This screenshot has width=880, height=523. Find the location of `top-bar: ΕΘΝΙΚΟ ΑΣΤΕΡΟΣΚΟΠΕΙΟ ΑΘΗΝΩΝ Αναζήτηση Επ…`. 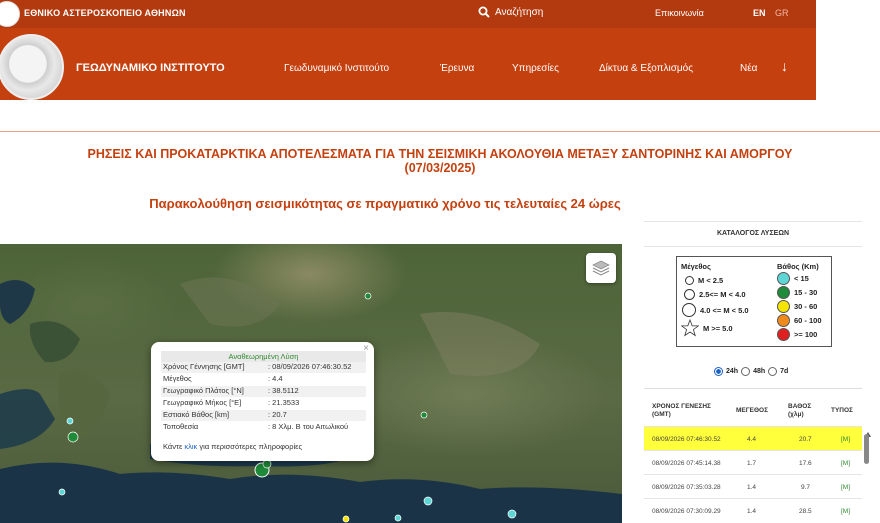

top-bar: ΕΘΝΙΚΟ ΑΣΤΕΡΟΣΚΟΠΕΙΟ ΑΘΗΝΩΝ Αναζήτηση Επ… is located at coordinates (408, 14).